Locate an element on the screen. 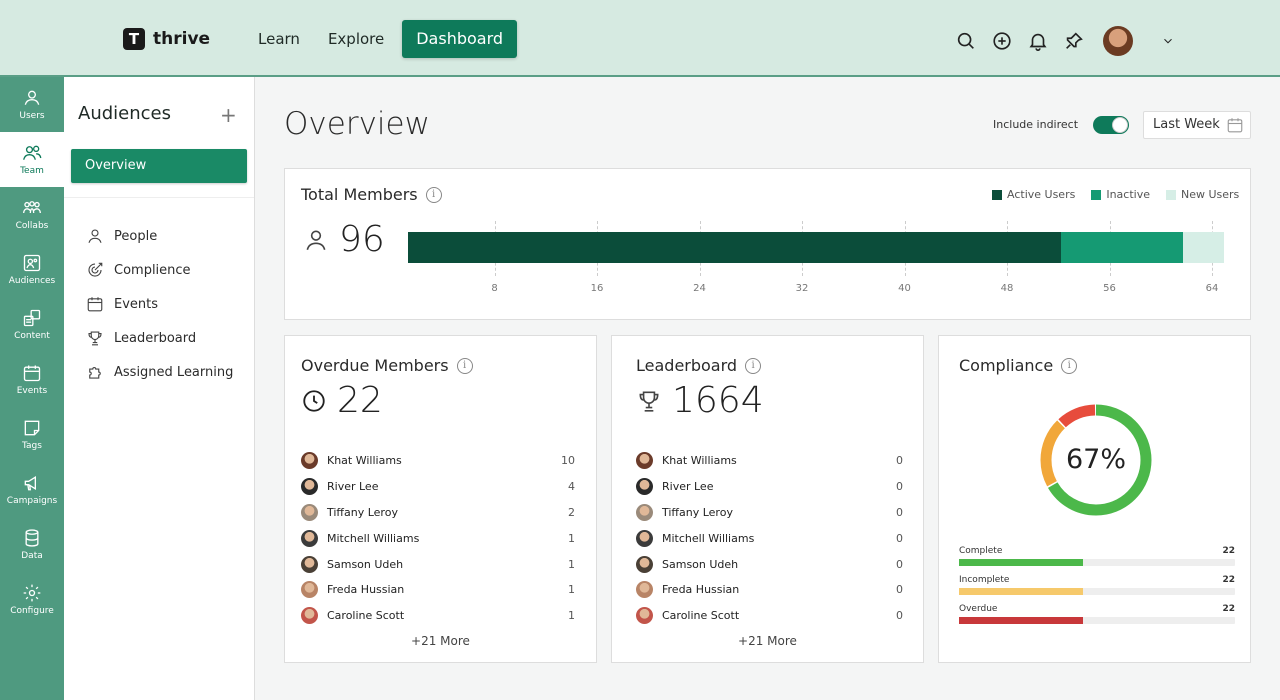 This screenshot has height=700, width=1280. bell-icon is located at coordinates (1038, 41).